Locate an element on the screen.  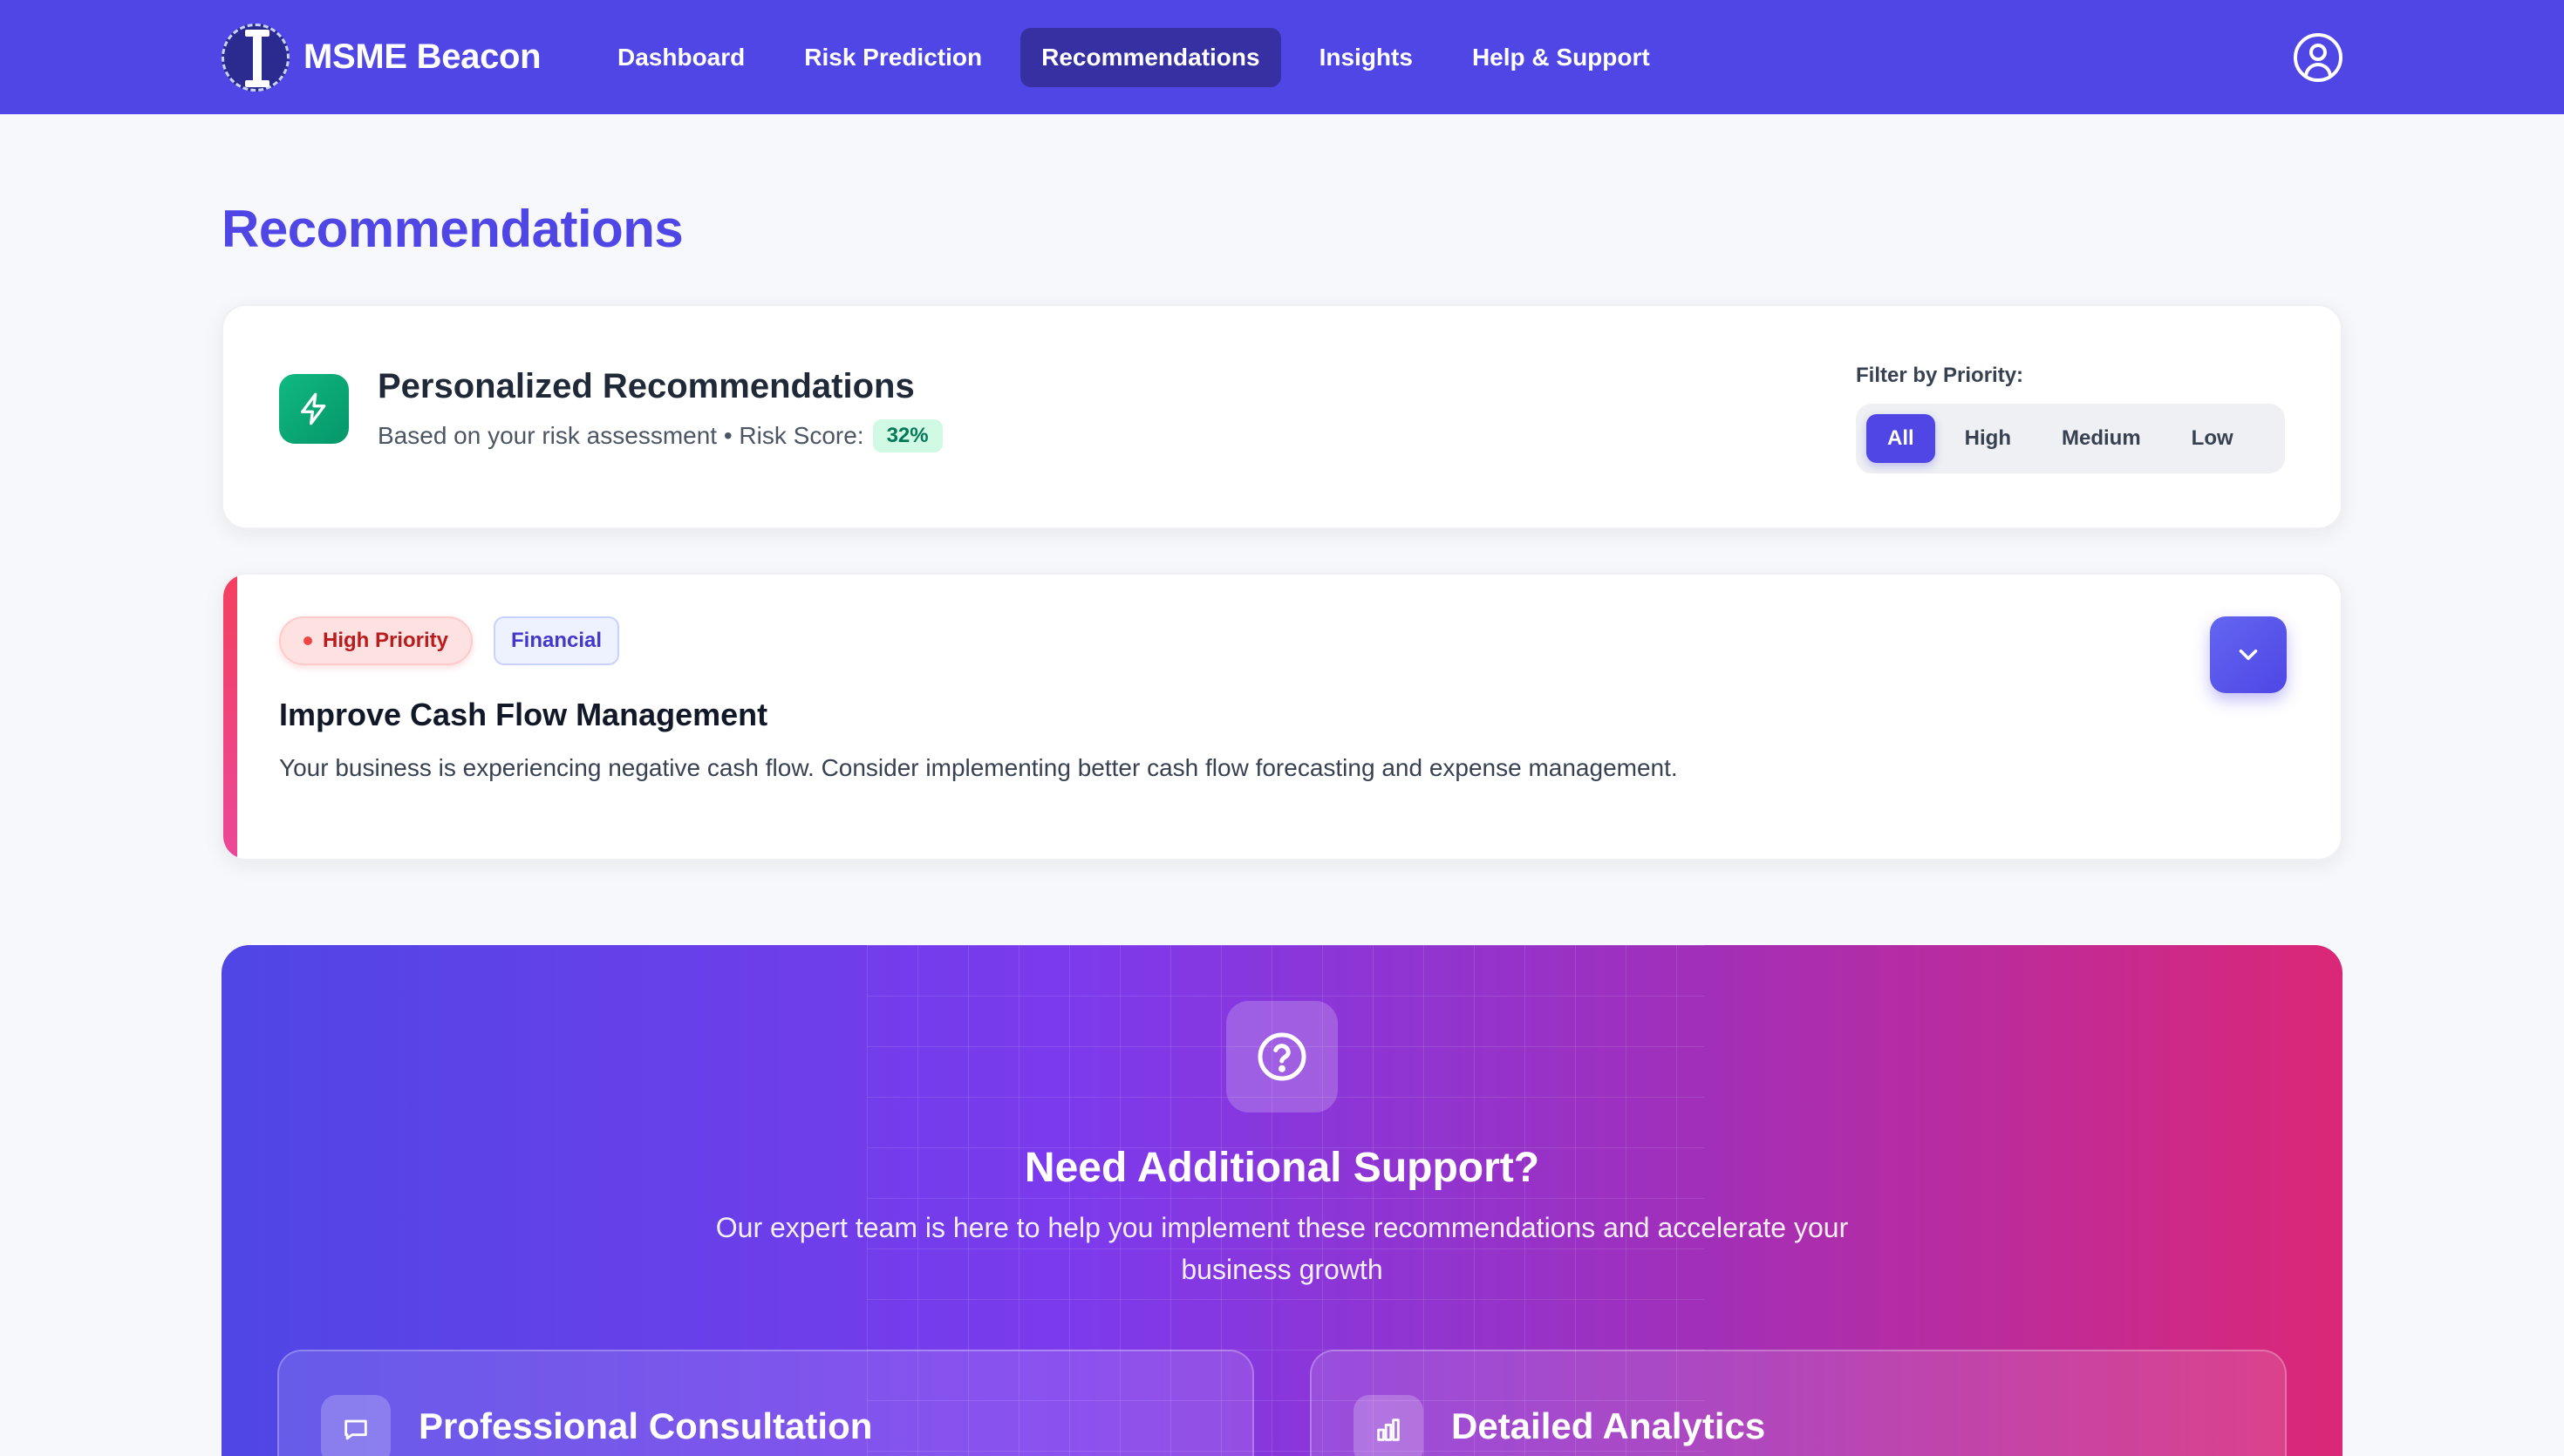
nav-dashboard: Dashboard is located at coordinates (681, 57).